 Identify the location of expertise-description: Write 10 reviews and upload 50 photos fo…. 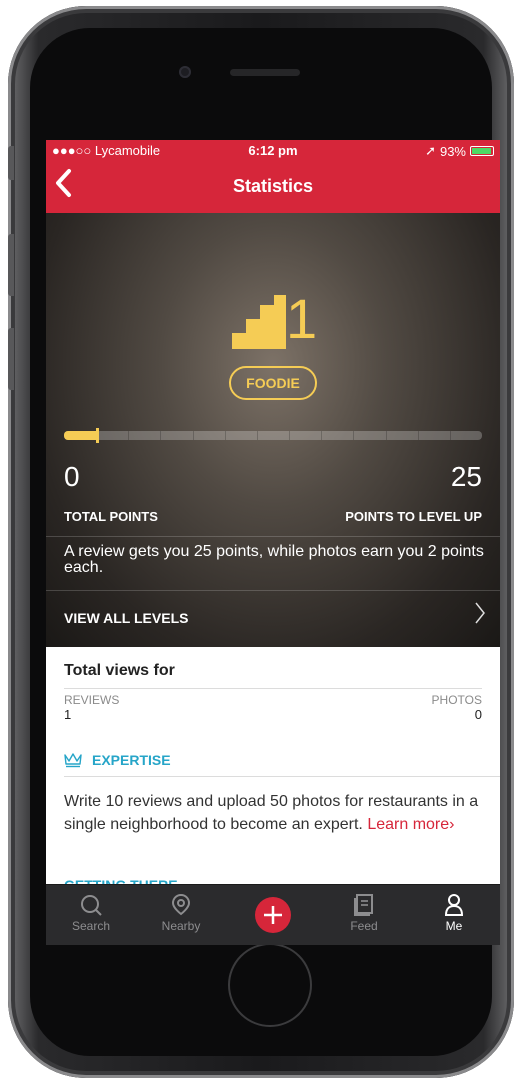
(274, 813).